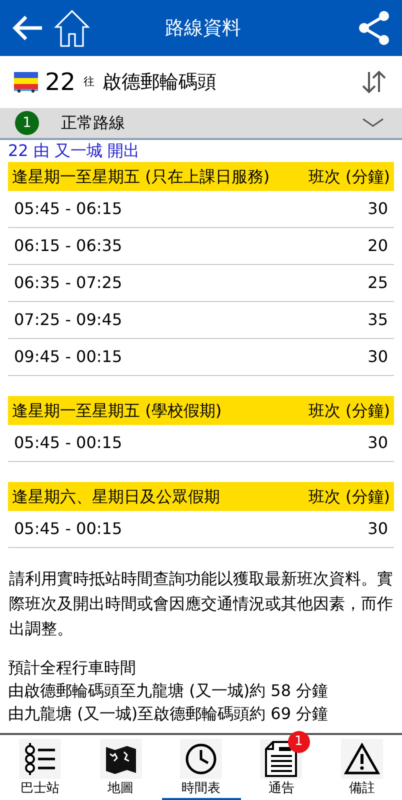 The height and width of the screenshot is (800, 402). I want to click on notification-badge: 1, so click(299, 742).